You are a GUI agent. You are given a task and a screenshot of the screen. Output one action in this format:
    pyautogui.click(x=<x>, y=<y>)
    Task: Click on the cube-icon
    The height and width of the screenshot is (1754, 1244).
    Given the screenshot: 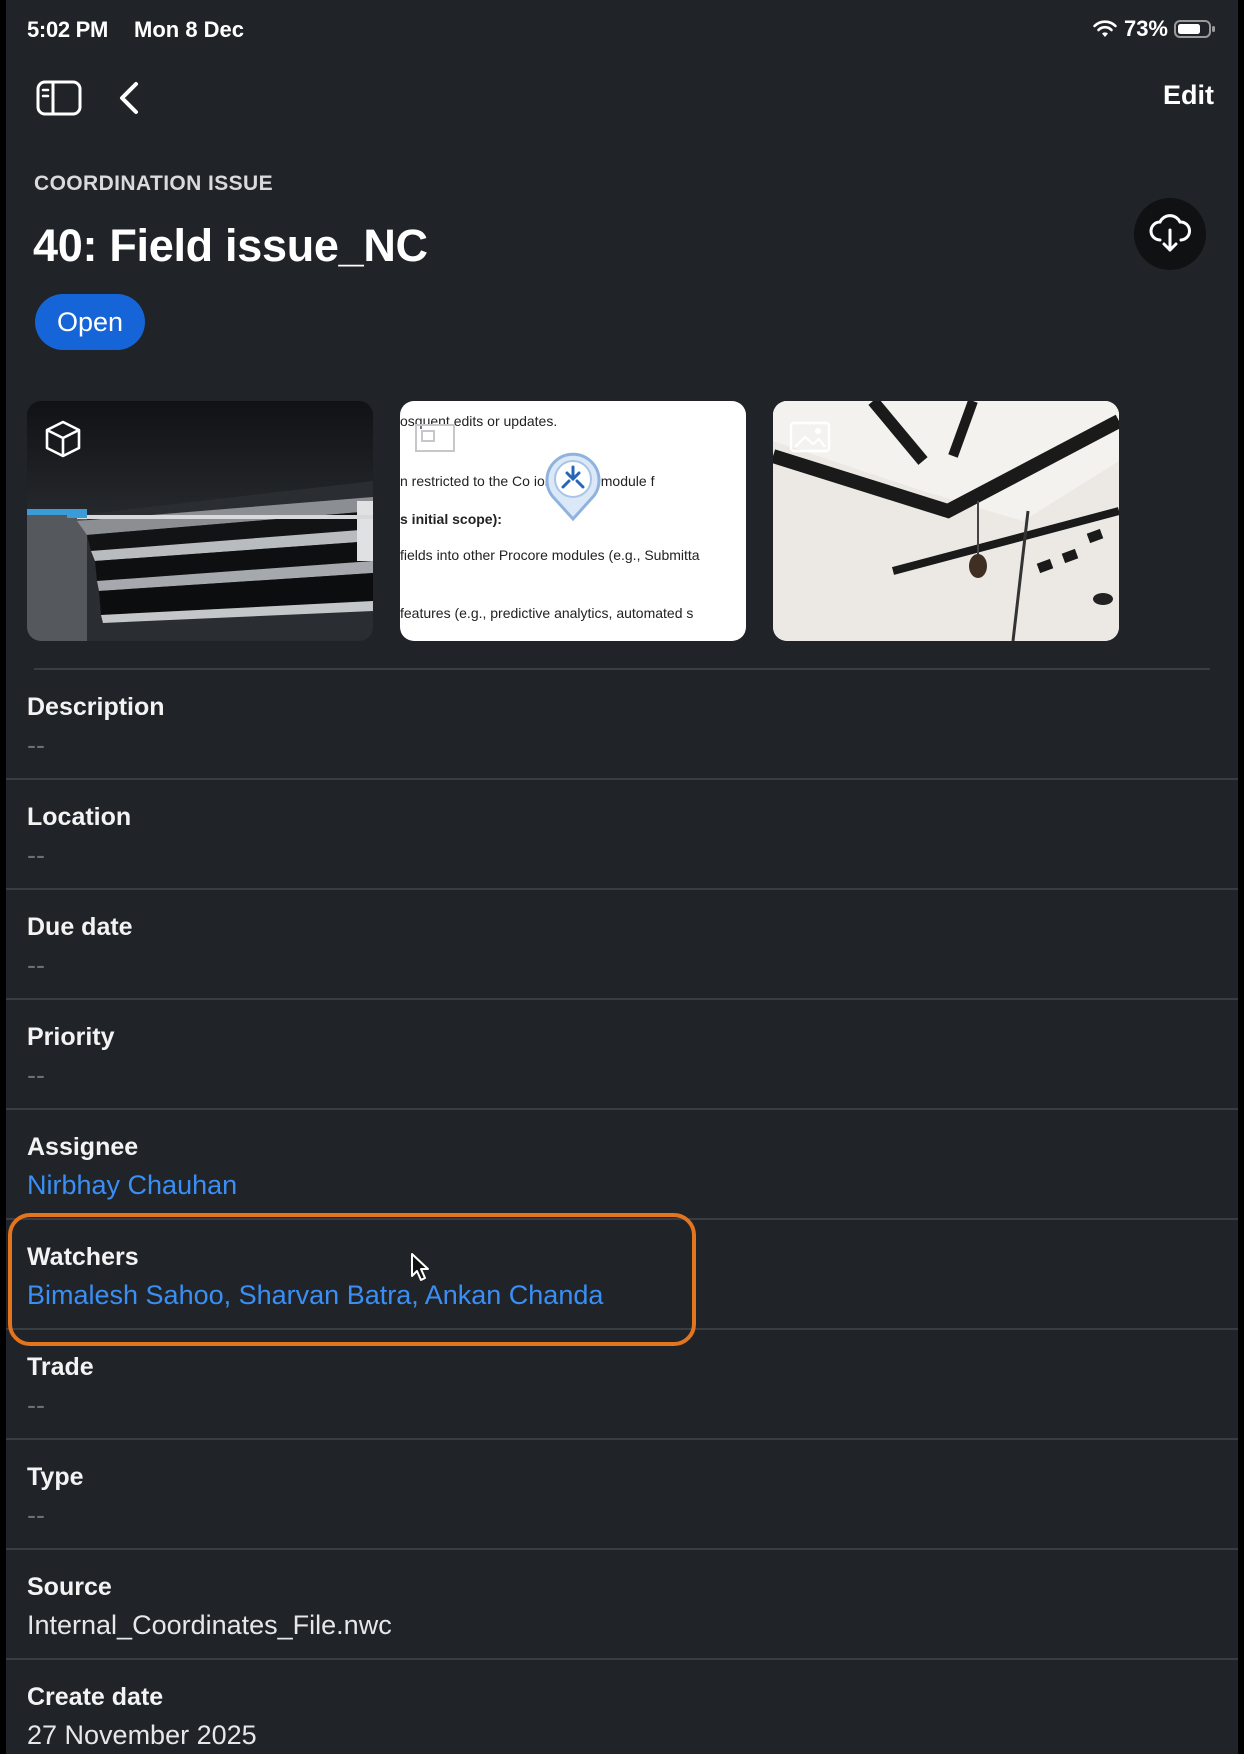 What is the action you would take?
    pyautogui.click(x=63, y=439)
    